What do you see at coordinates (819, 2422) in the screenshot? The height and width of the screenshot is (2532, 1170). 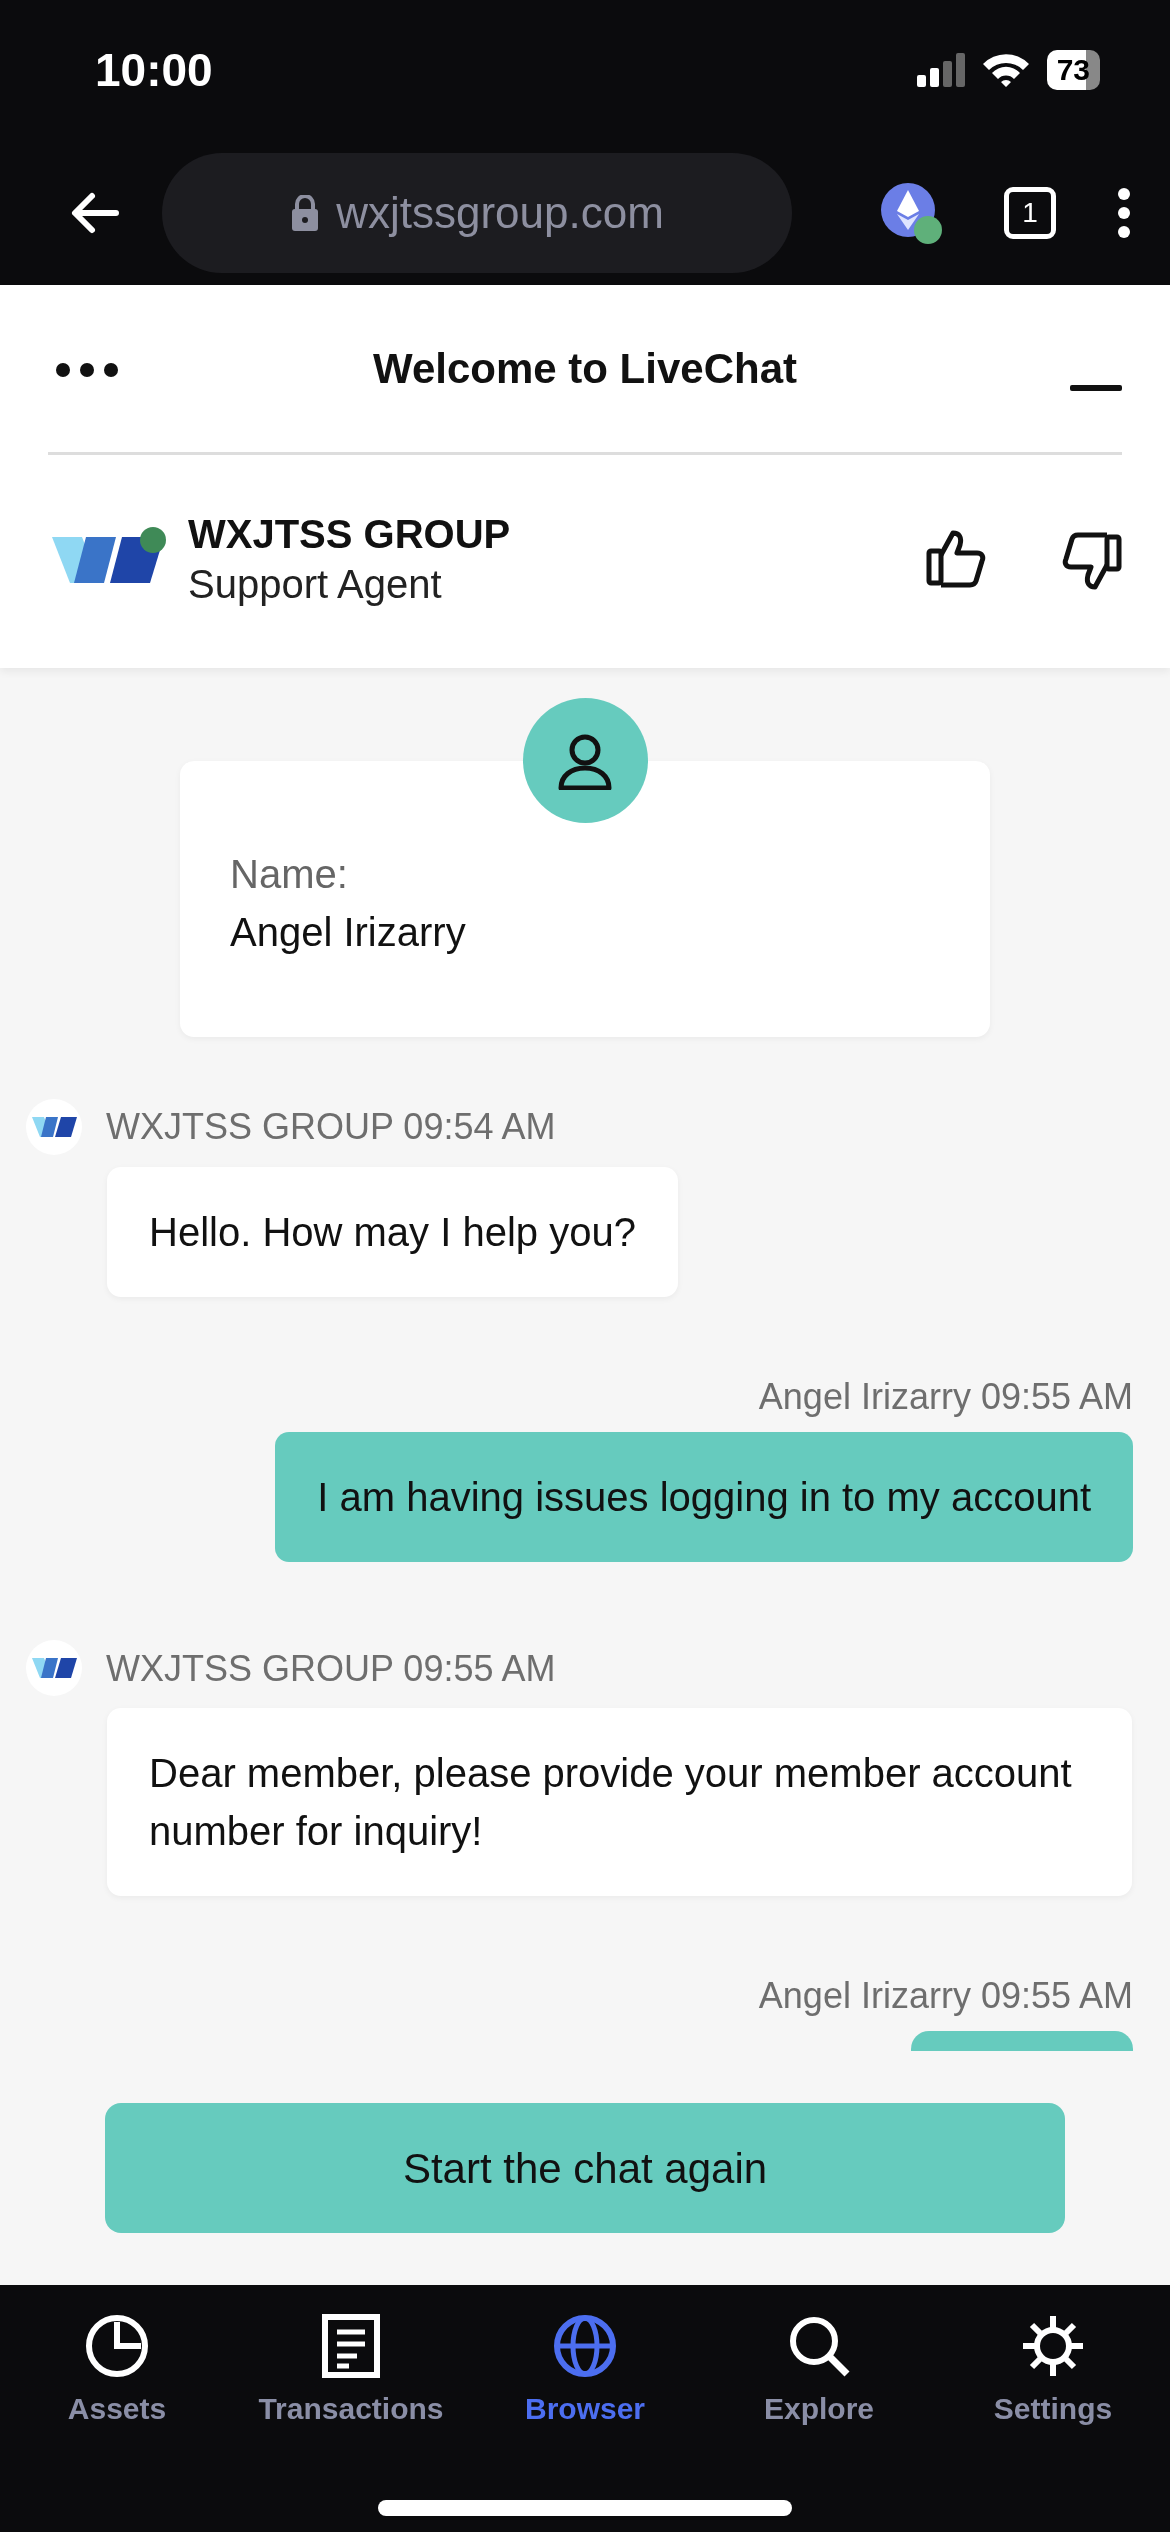 I see `nav-tab: Explore` at bounding box center [819, 2422].